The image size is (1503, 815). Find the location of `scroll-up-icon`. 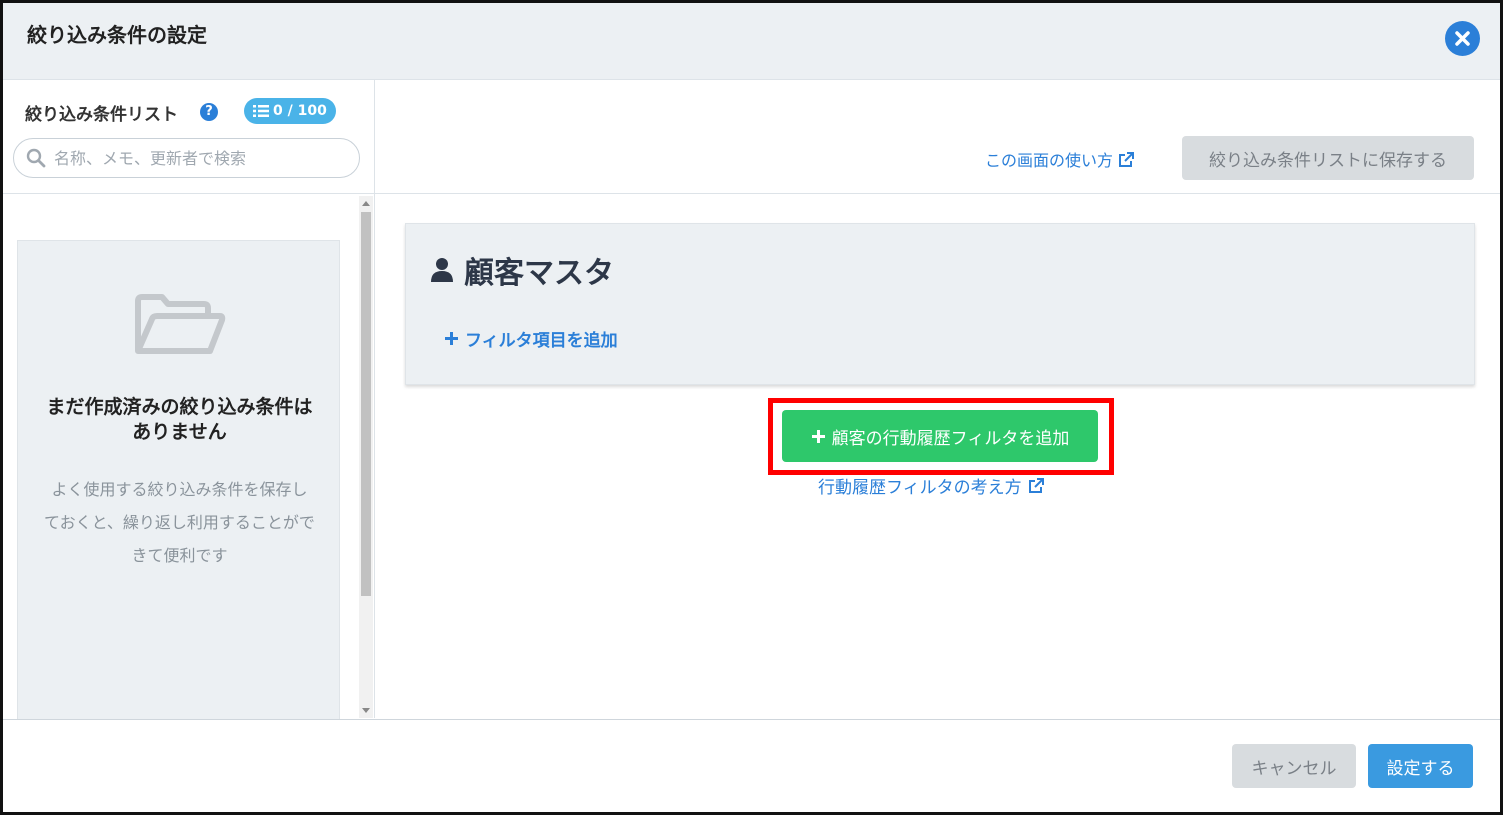

scroll-up-icon is located at coordinates (366, 203).